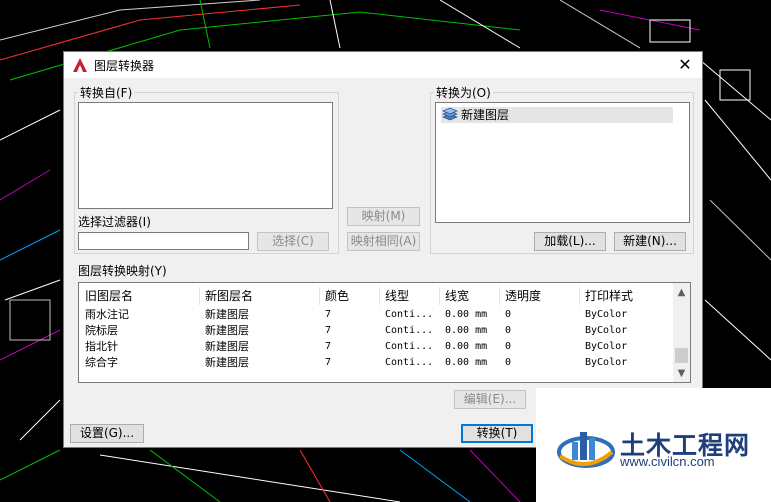  Describe the element at coordinates (557, 115) in the screenshot. I see `list-item-new-layer: 新建图层` at that location.